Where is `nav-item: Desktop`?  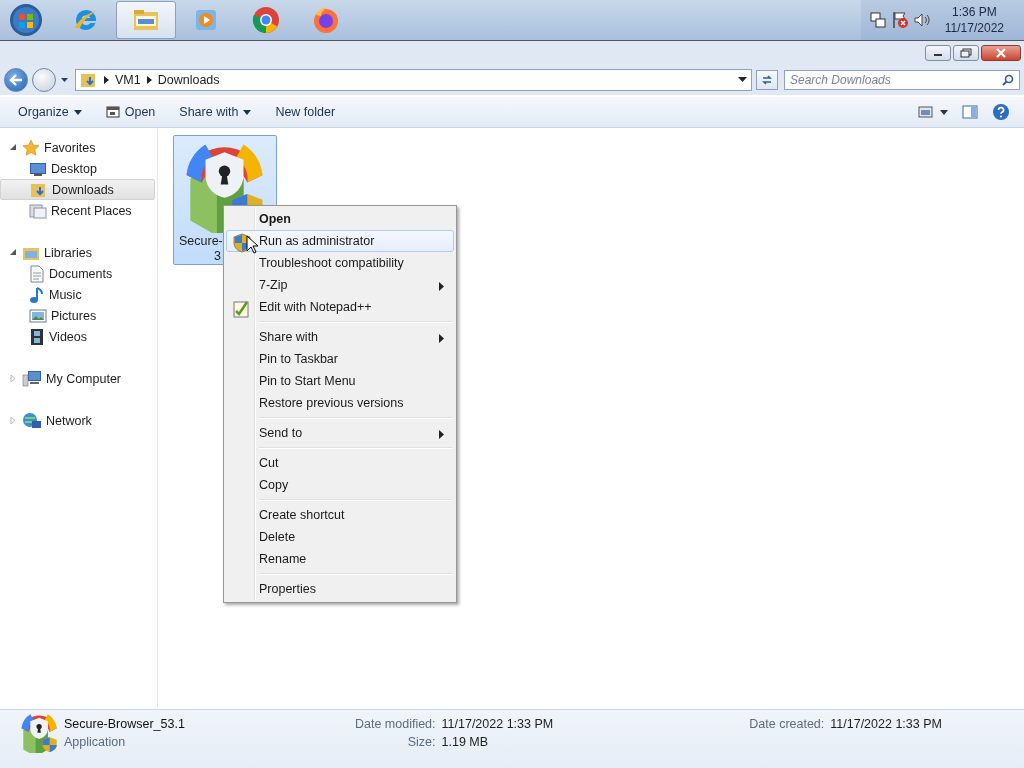 nav-item: Desktop is located at coordinates (77, 168).